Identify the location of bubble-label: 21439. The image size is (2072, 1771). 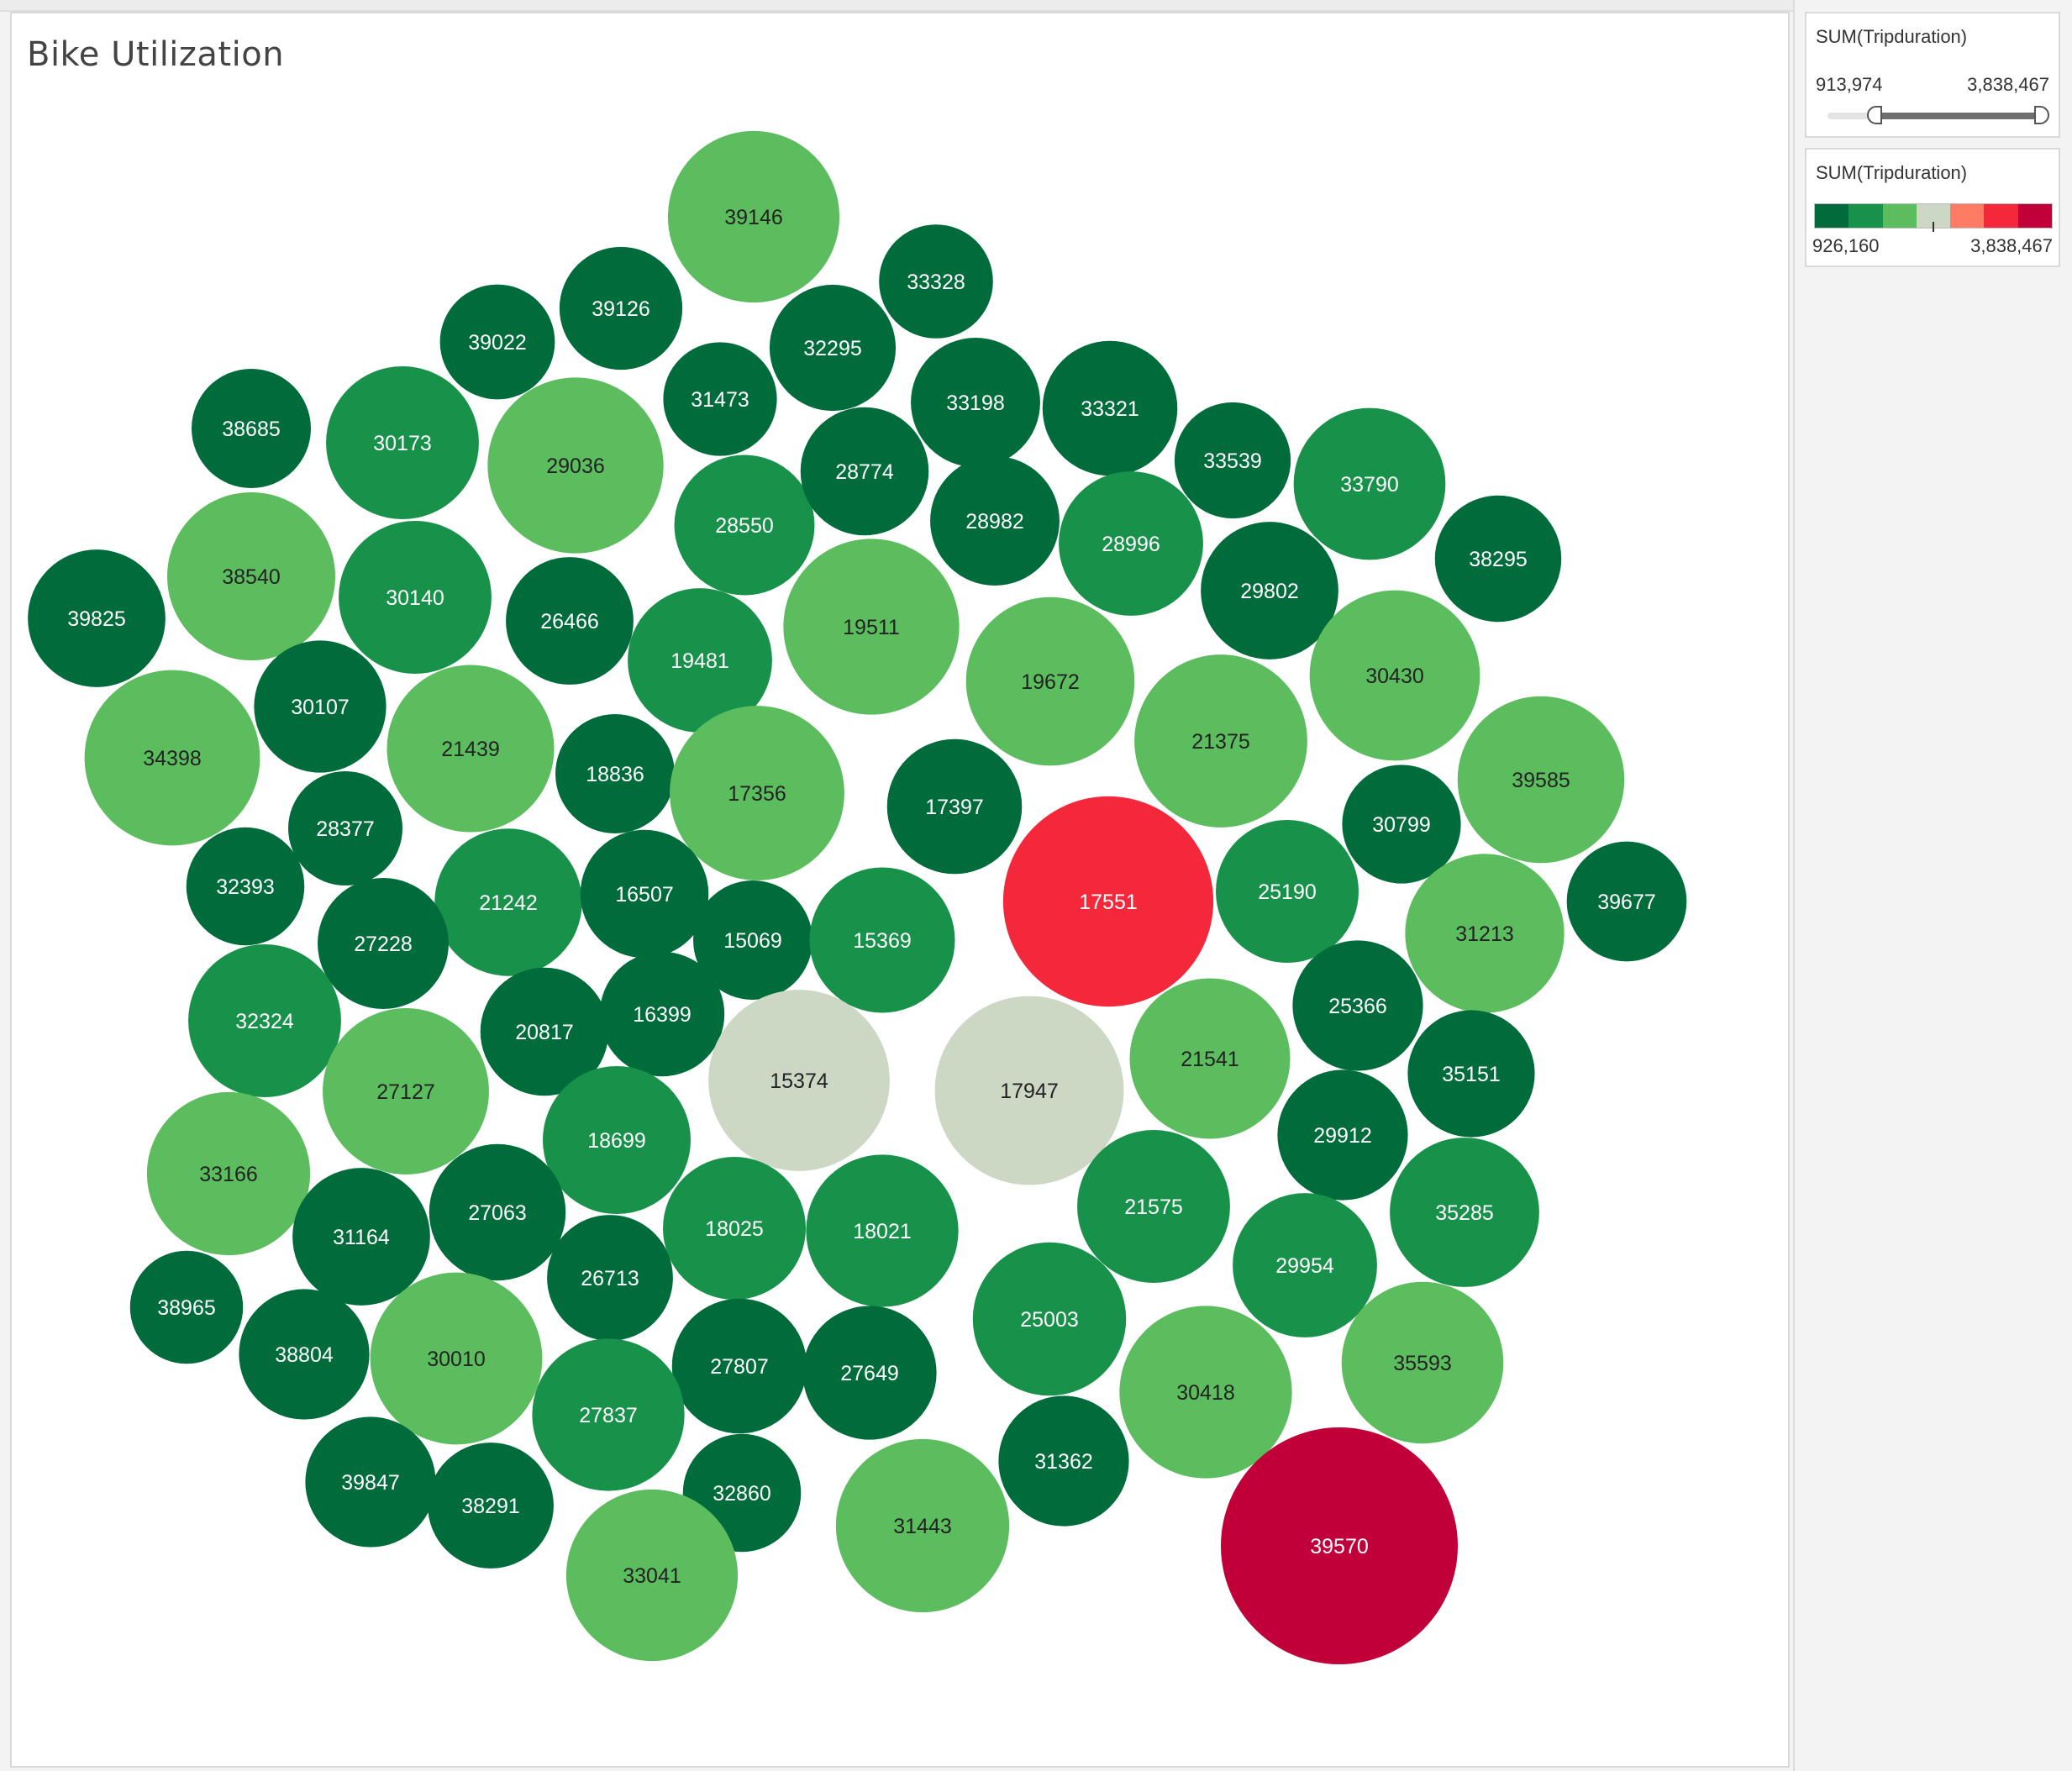
(470, 749).